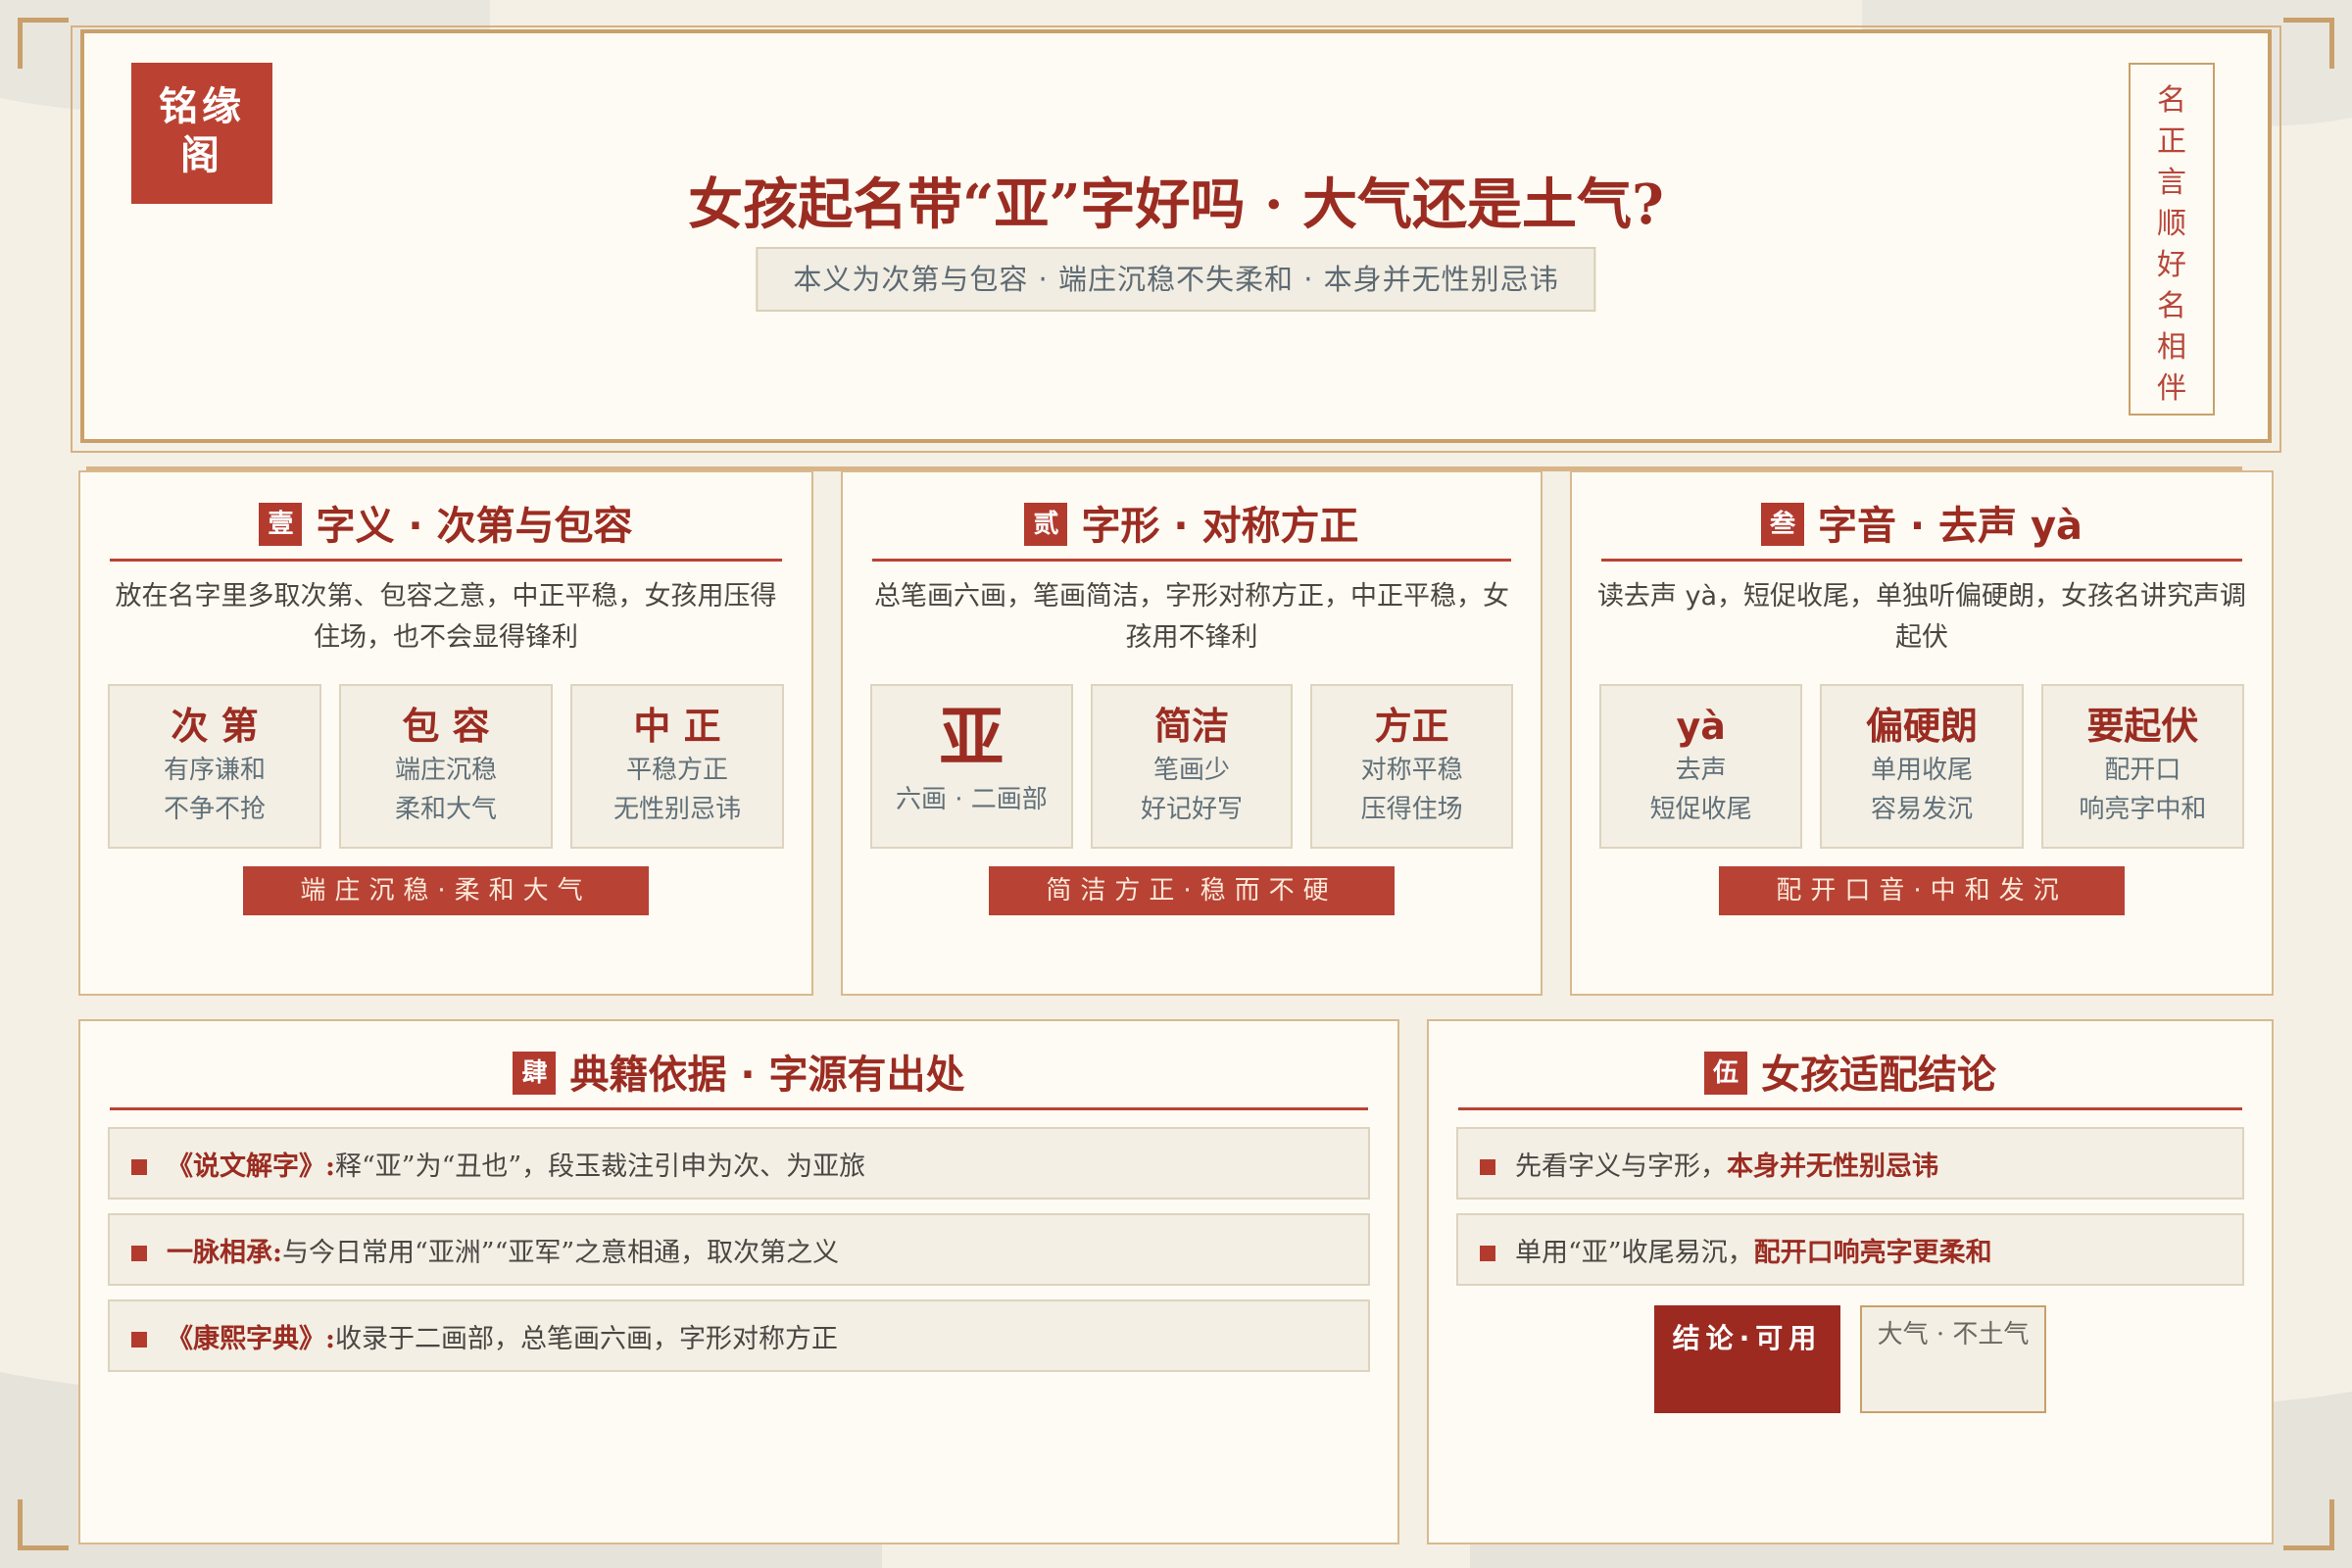 The height and width of the screenshot is (1568, 2352). Describe the element at coordinates (1725, 1073) in the screenshot. I see `section-number-badge: 伍` at that location.